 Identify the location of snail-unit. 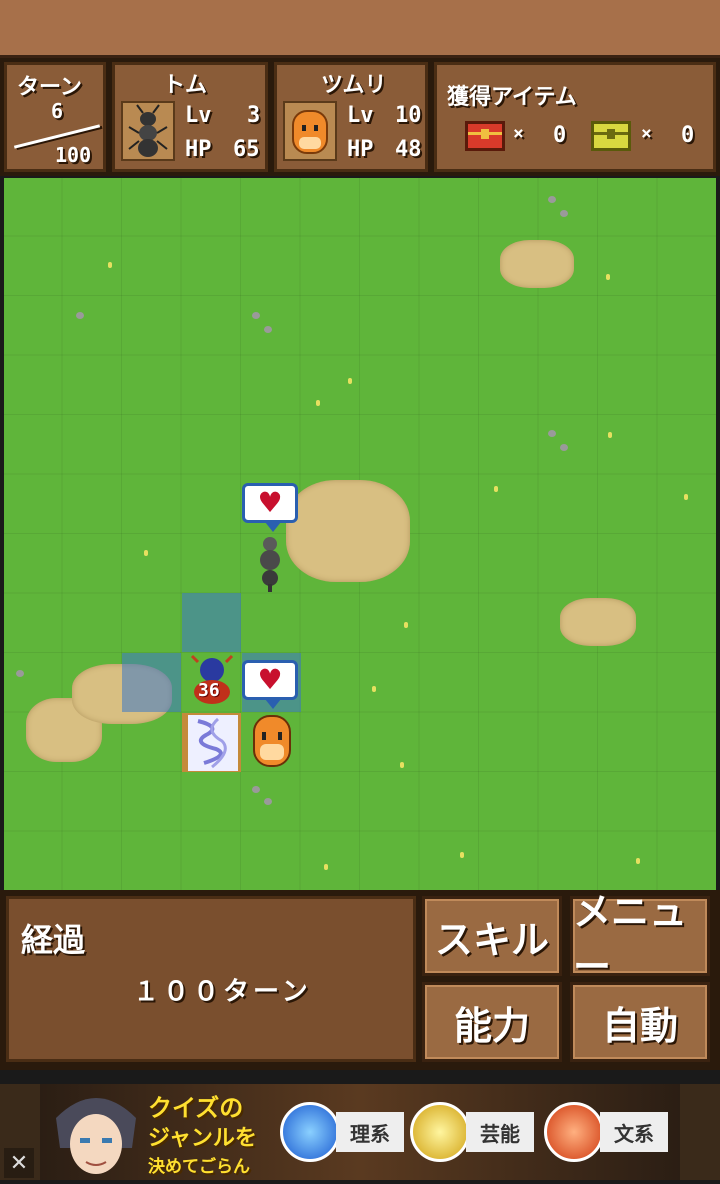
(272, 742).